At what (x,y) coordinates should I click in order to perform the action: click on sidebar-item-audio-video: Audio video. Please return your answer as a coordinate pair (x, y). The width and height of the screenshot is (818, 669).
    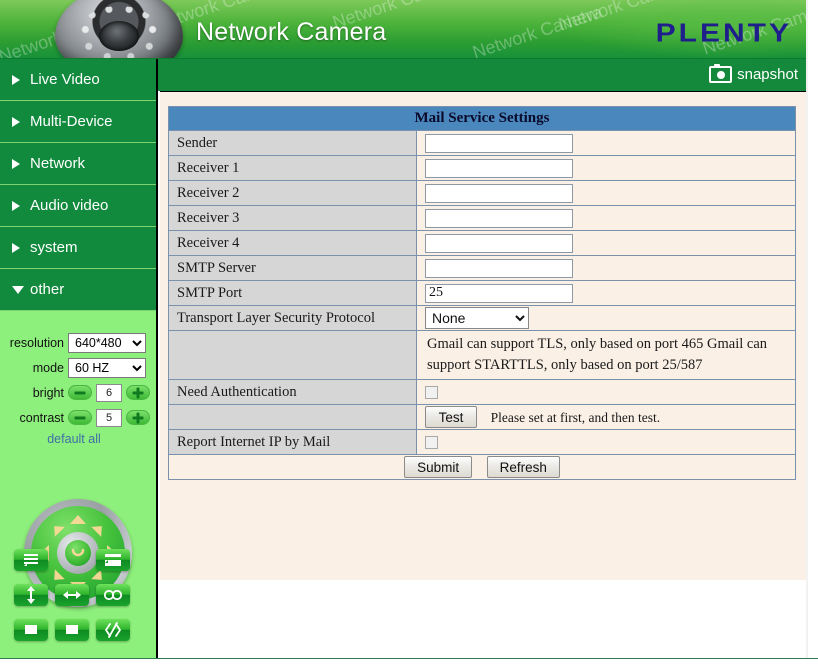
    Looking at the image, I should click on (78, 206).